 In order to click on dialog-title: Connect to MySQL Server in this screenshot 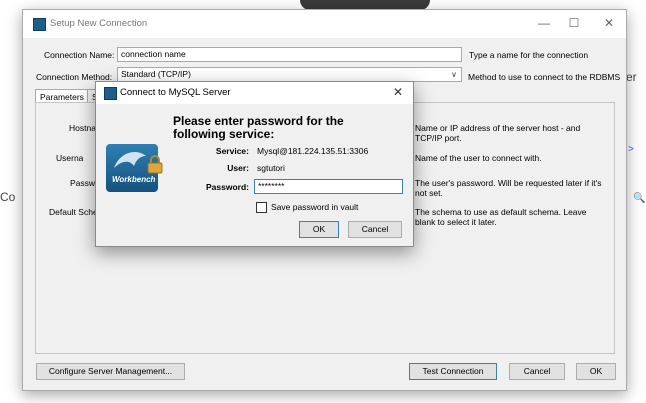, I will do `click(175, 92)`.